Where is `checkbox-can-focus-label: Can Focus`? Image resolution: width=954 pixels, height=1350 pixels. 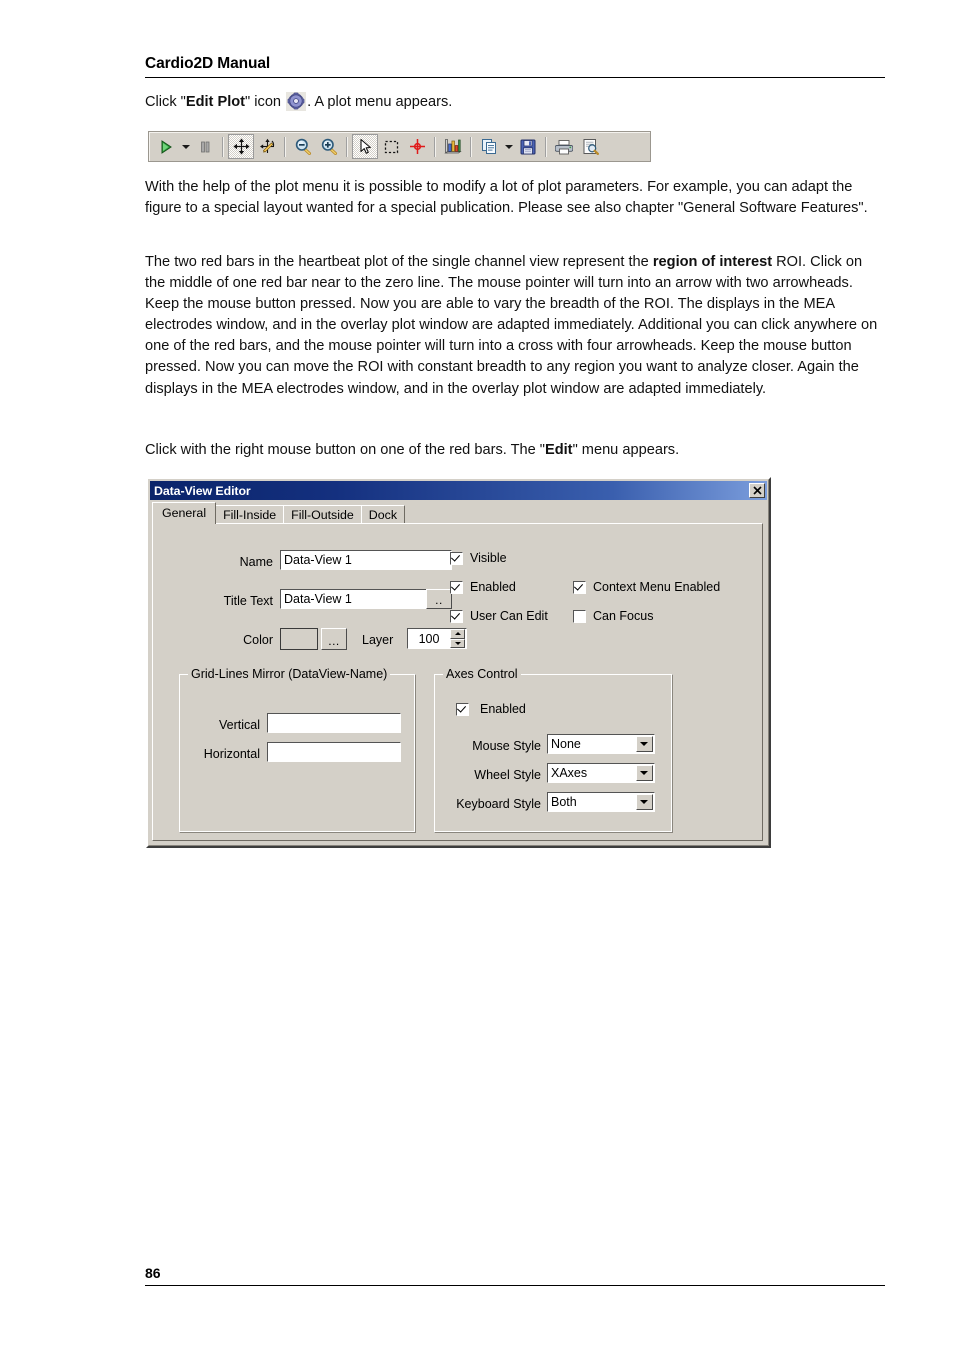 checkbox-can-focus-label: Can Focus is located at coordinates (623, 616).